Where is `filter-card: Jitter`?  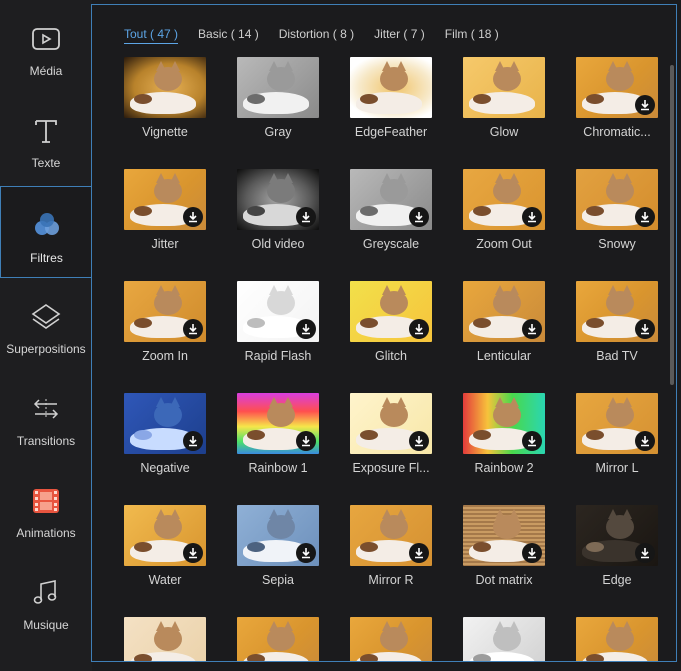
filter-card: Jitter is located at coordinates (165, 210).